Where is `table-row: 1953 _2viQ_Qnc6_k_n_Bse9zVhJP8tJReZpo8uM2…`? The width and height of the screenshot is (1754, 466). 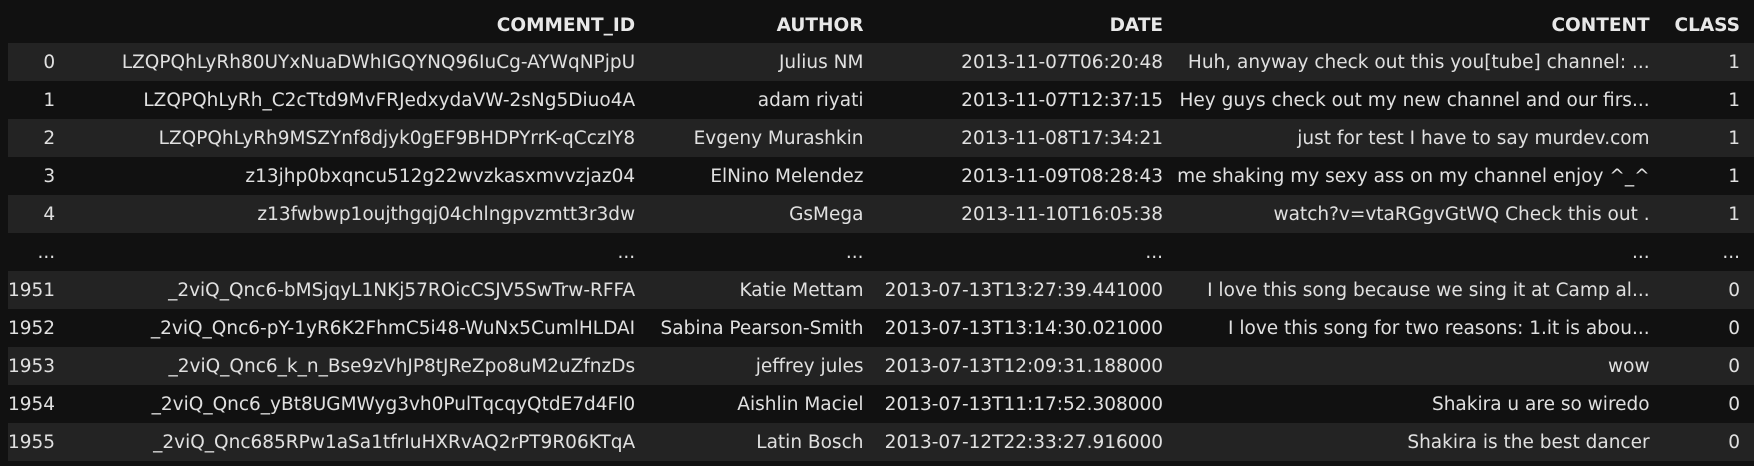 table-row: 1953 _2viQ_Qnc6_k_n_Bse9zVhJP8tJReZpo8uM2… is located at coordinates (881, 366).